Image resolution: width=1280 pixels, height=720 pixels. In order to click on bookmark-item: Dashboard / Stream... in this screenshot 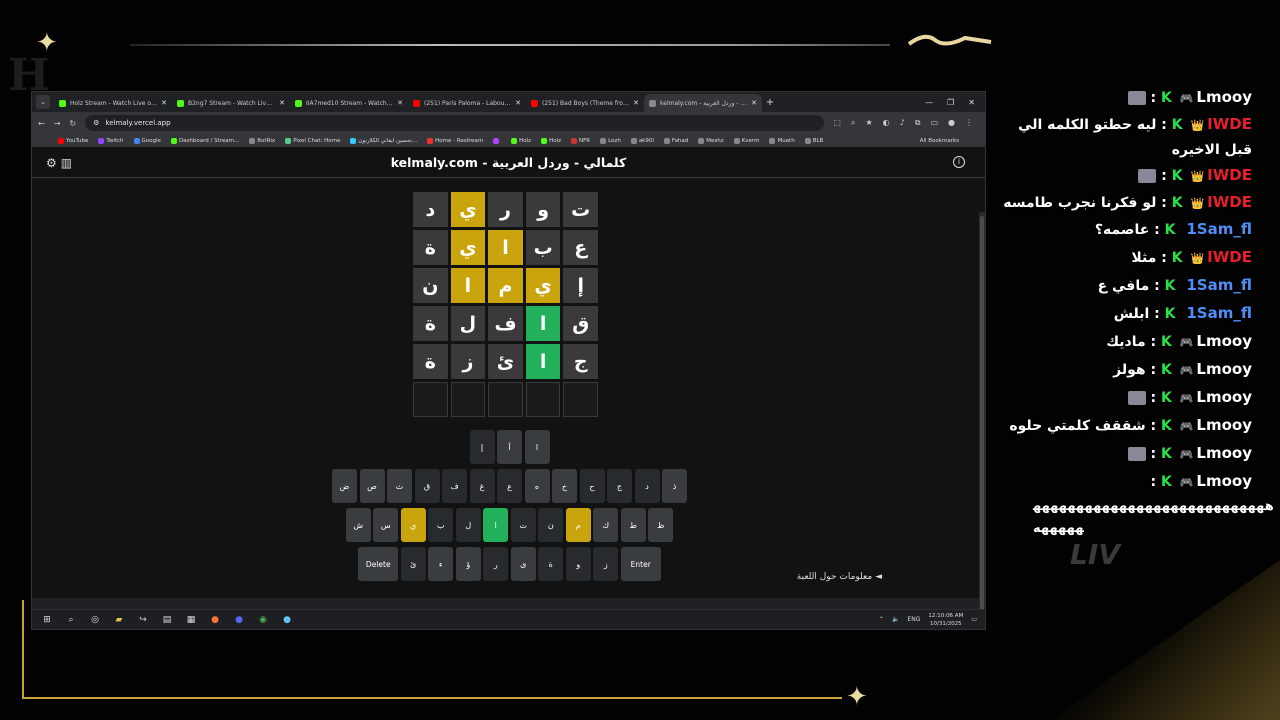, I will do `click(204, 140)`.